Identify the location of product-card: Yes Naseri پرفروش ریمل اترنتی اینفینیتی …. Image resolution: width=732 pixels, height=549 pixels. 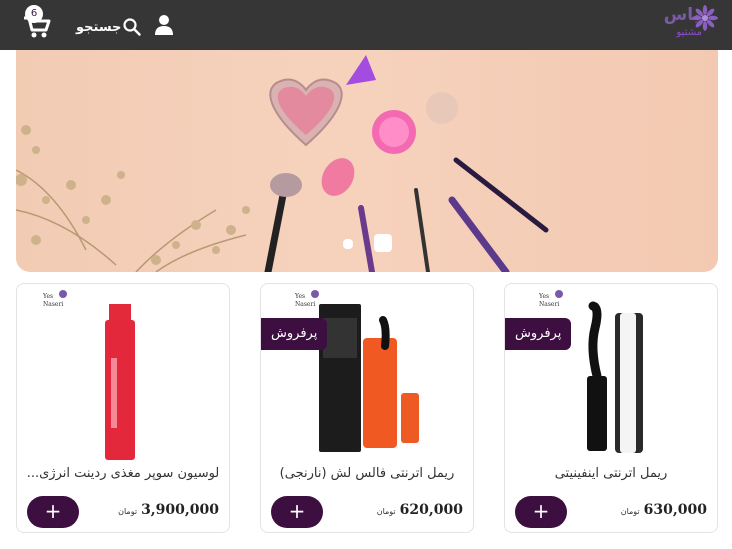
(611, 408).